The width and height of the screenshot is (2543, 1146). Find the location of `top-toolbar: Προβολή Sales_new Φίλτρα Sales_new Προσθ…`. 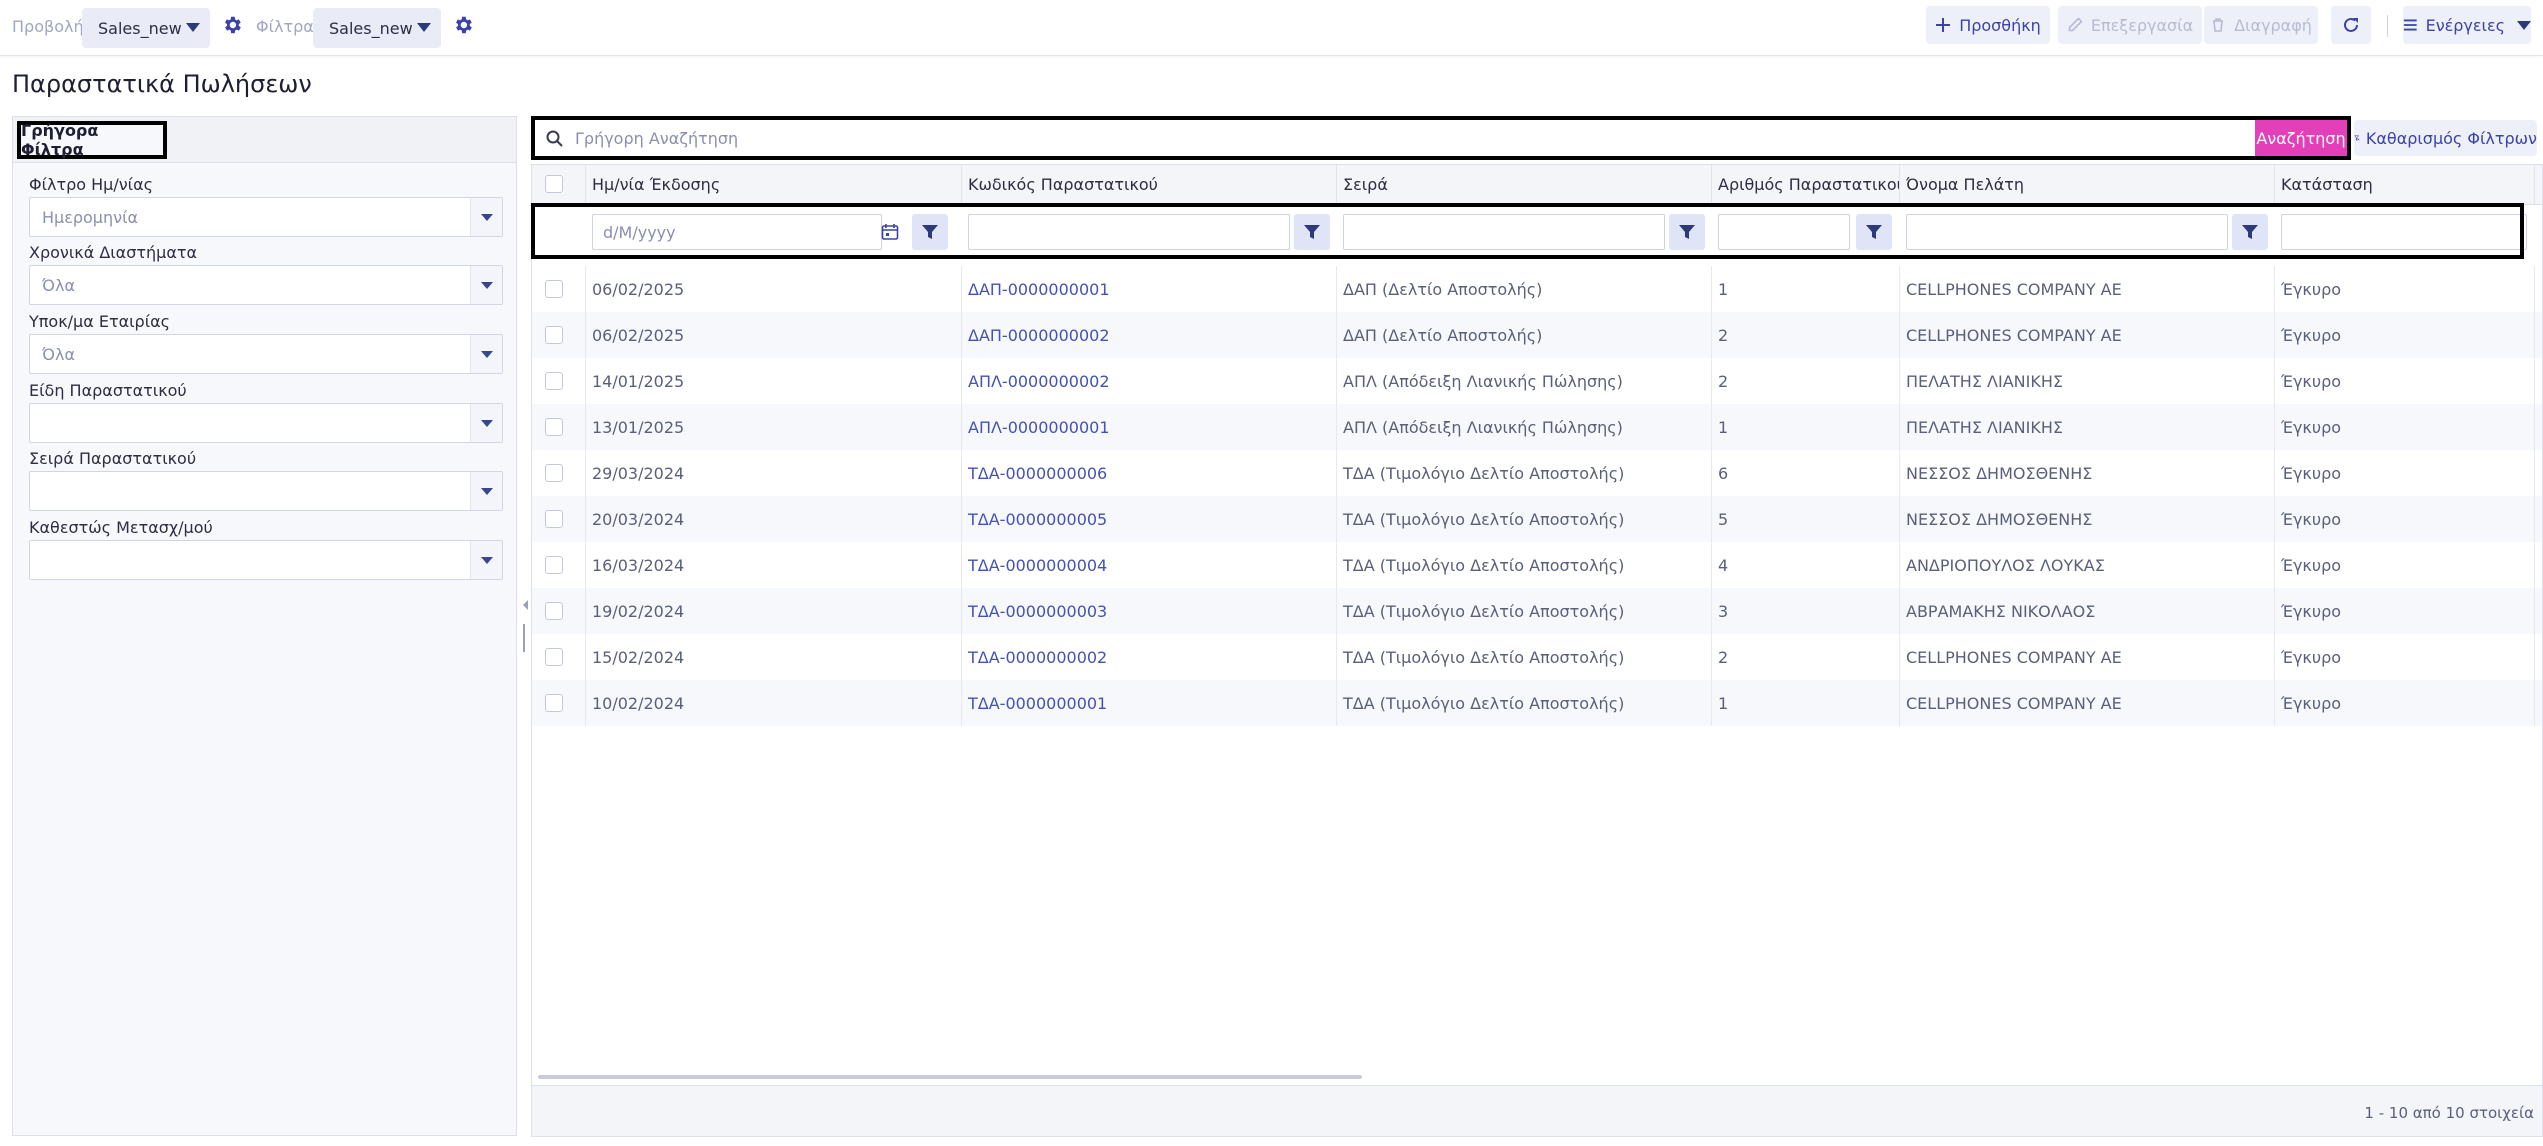

top-toolbar: Προβολή Sales_new Φίλτρα Sales_new Προσθ… is located at coordinates (1271, 28).